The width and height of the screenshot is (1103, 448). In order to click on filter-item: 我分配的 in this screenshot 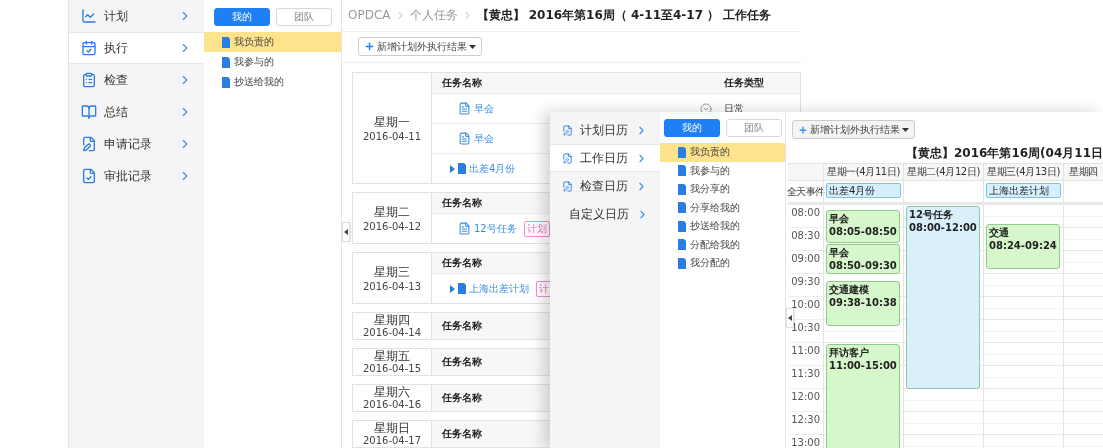, I will do `click(722, 263)`.